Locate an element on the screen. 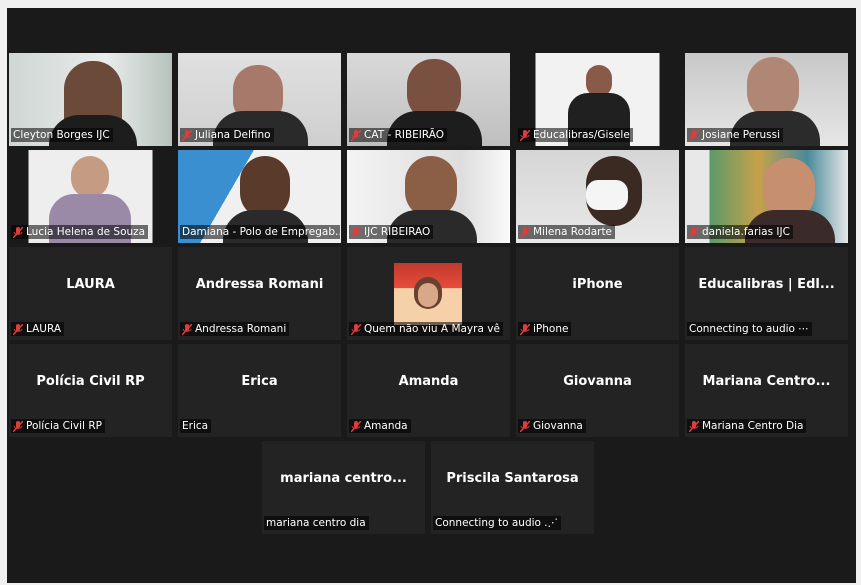 The height and width of the screenshot is (585, 861). participant-name-label: Connecting to audio .⋰ is located at coordinates (497, 523).